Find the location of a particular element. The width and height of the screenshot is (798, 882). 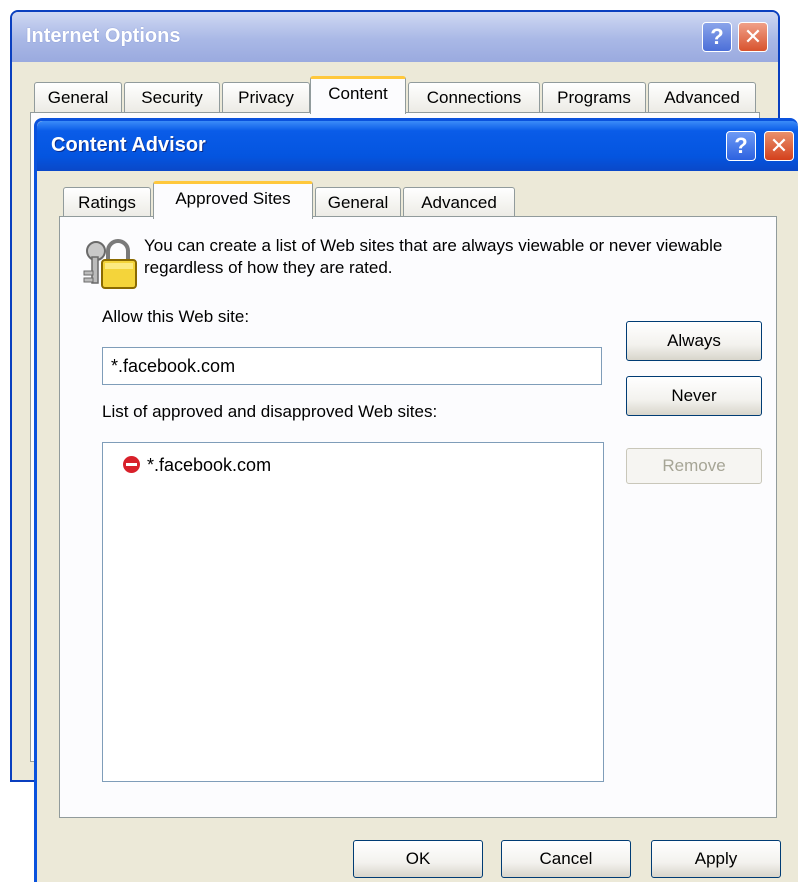

tab-ratings: Ratings is located at coordinates (107, 202).